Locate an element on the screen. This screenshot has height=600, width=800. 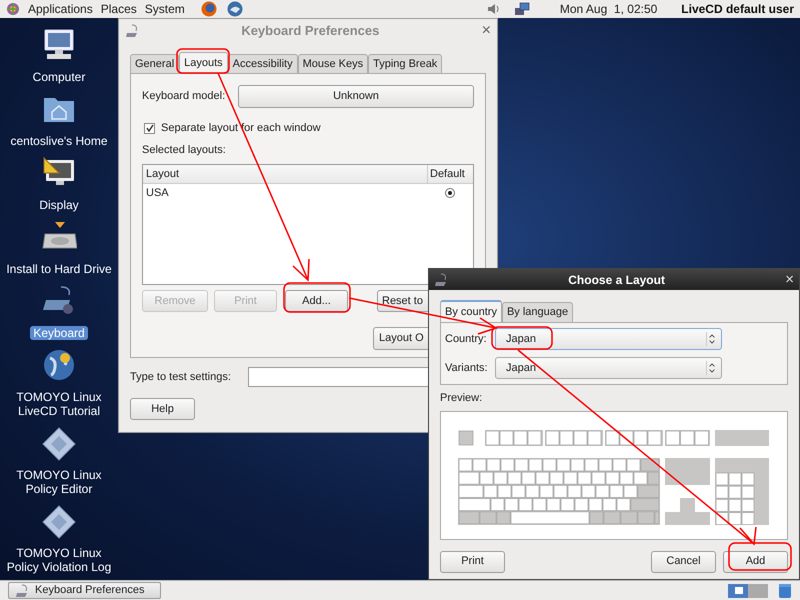
menu-item: Applications is located at coordinates (60, 9).